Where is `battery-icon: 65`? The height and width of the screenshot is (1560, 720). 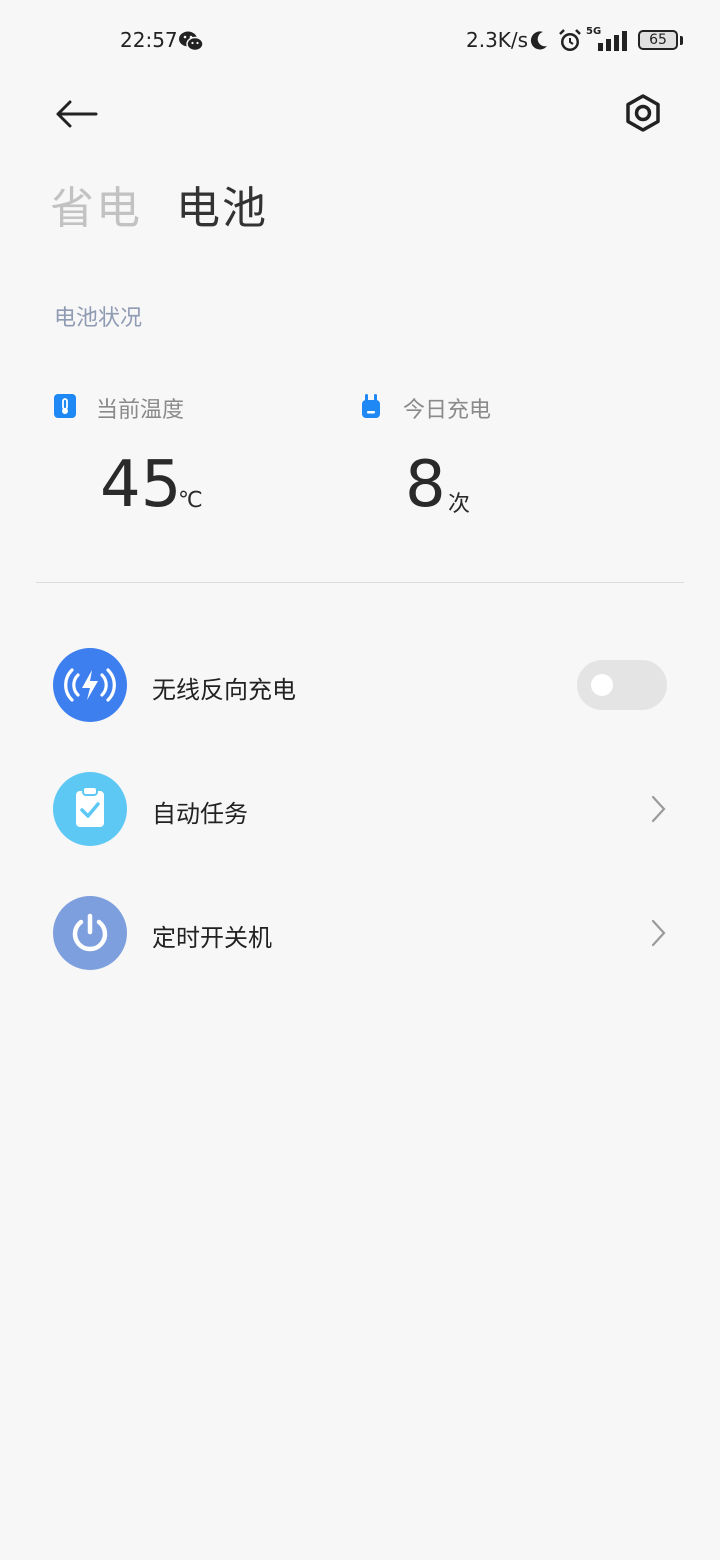 battery-icon: 65 is located at coordinates (658, 40).